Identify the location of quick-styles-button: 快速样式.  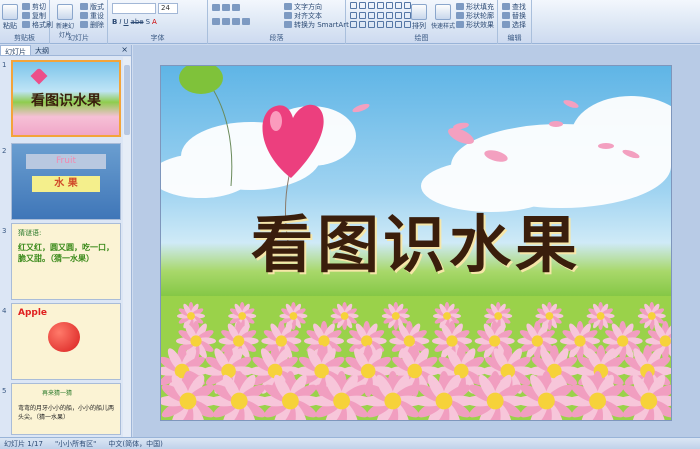
(443, 17).